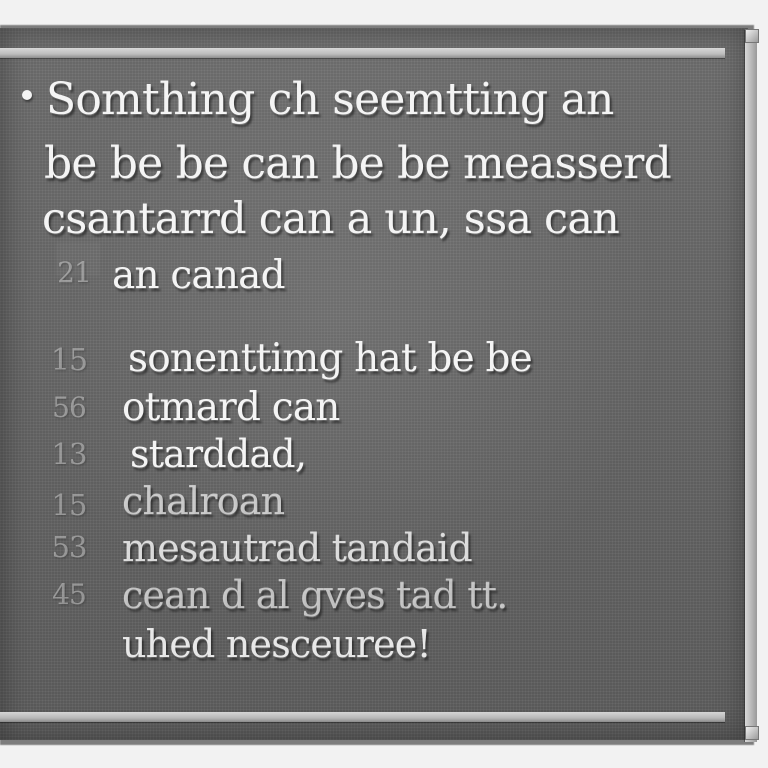 This screenshot has width=768, height=768. Describe the element at coordinates (69, 360) in the screenshot. I see `line-number-2: 15` at that location.